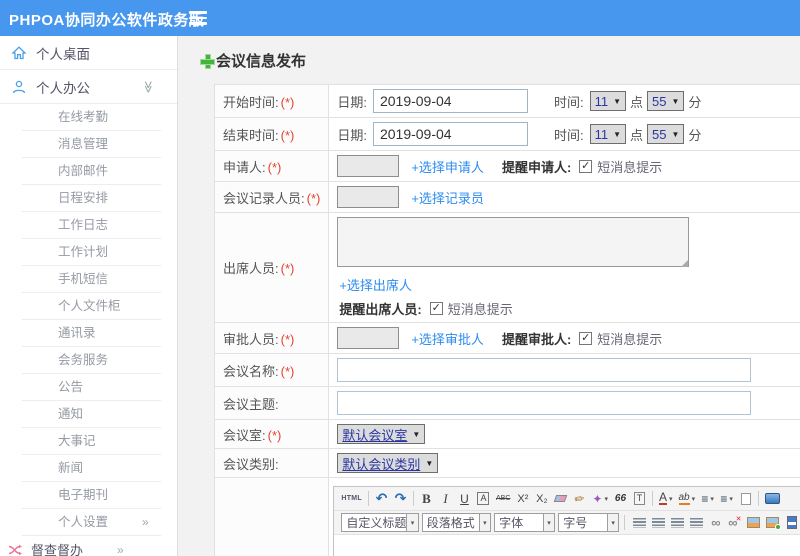 Image resolution: width=800 pixels, height=556 pixels. What do you see at coordinates (687, 498) in the screenshot?
I see `highlight-color-icon: ab ▾` at bounding box center [687, 498].